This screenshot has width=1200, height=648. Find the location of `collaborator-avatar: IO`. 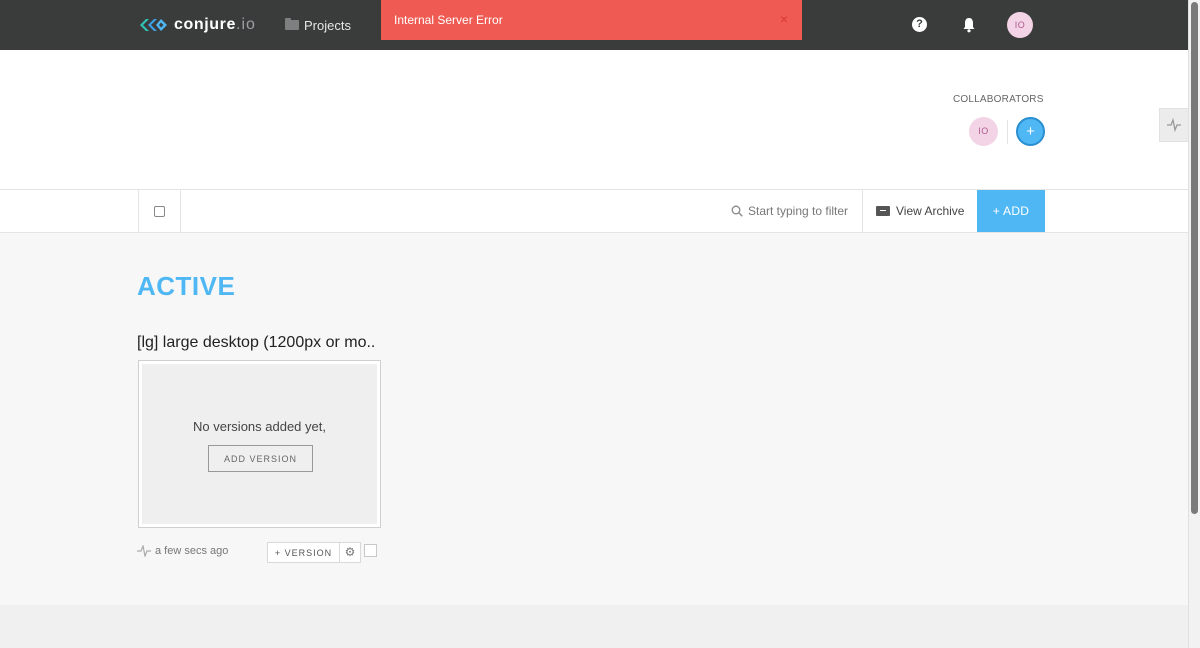

collaborator-avatar: IO is located at coordinates (983, 131).